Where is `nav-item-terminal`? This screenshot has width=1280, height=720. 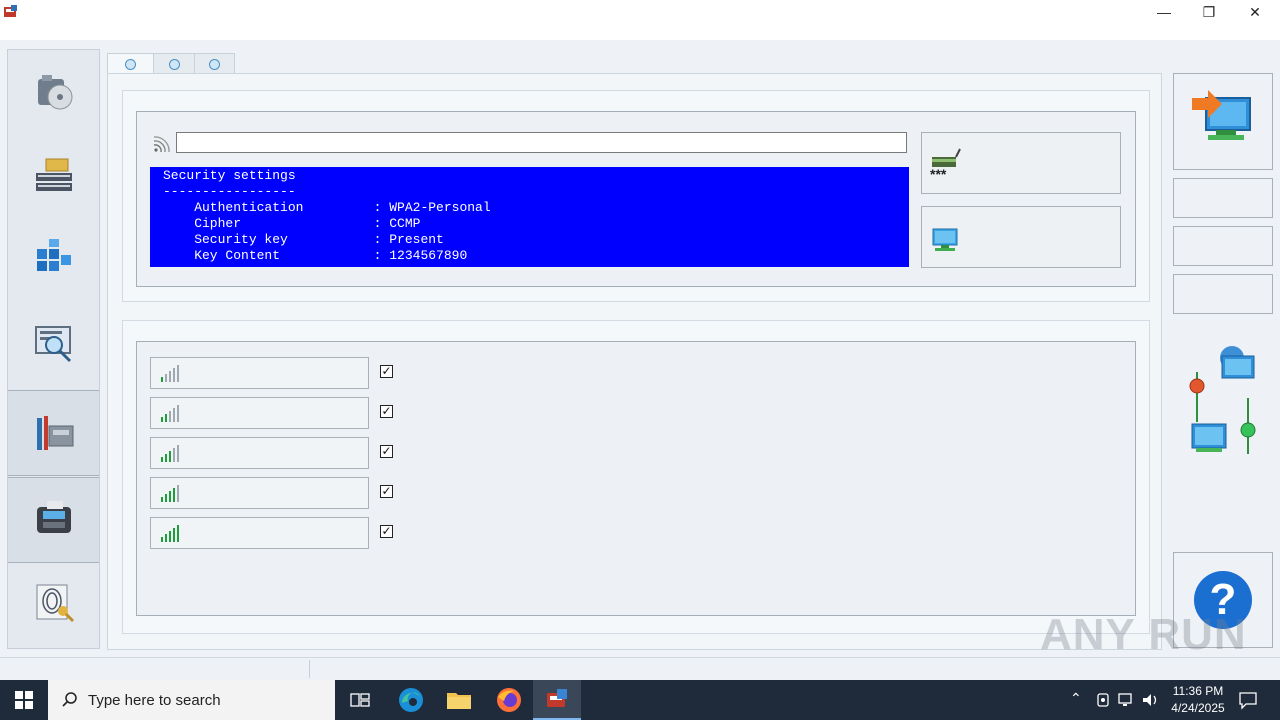 nav-item-terminal is located at coordinates (53, 520).